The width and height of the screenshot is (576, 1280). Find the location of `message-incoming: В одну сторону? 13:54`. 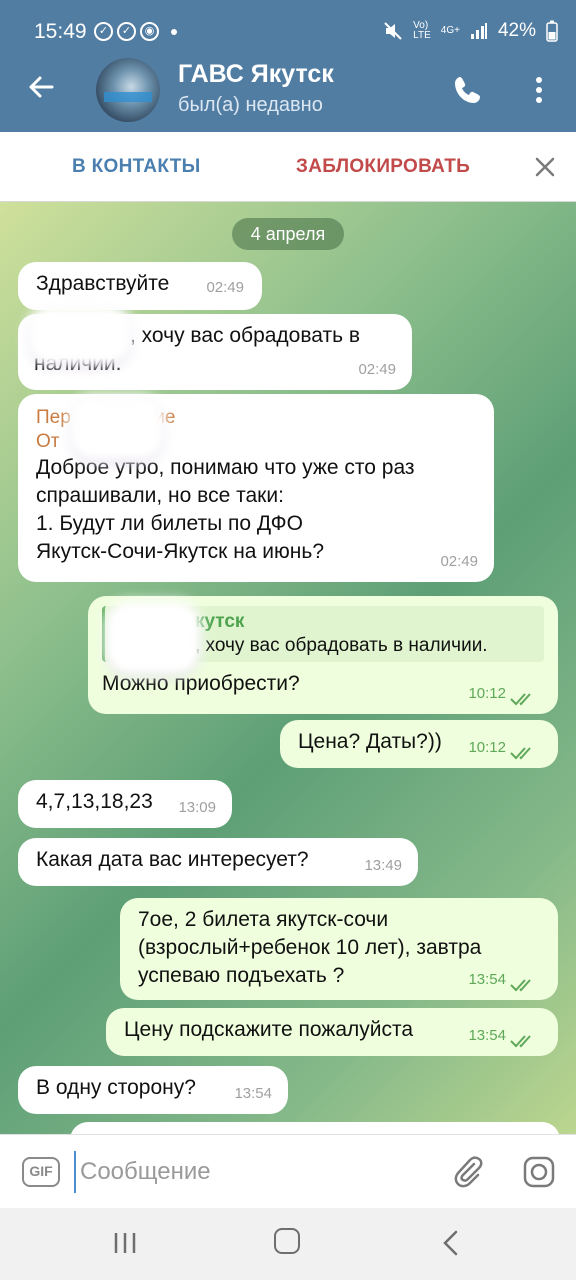

message-incoming: В одну сторону? 13:54 is located at coordinates (153, 1090).